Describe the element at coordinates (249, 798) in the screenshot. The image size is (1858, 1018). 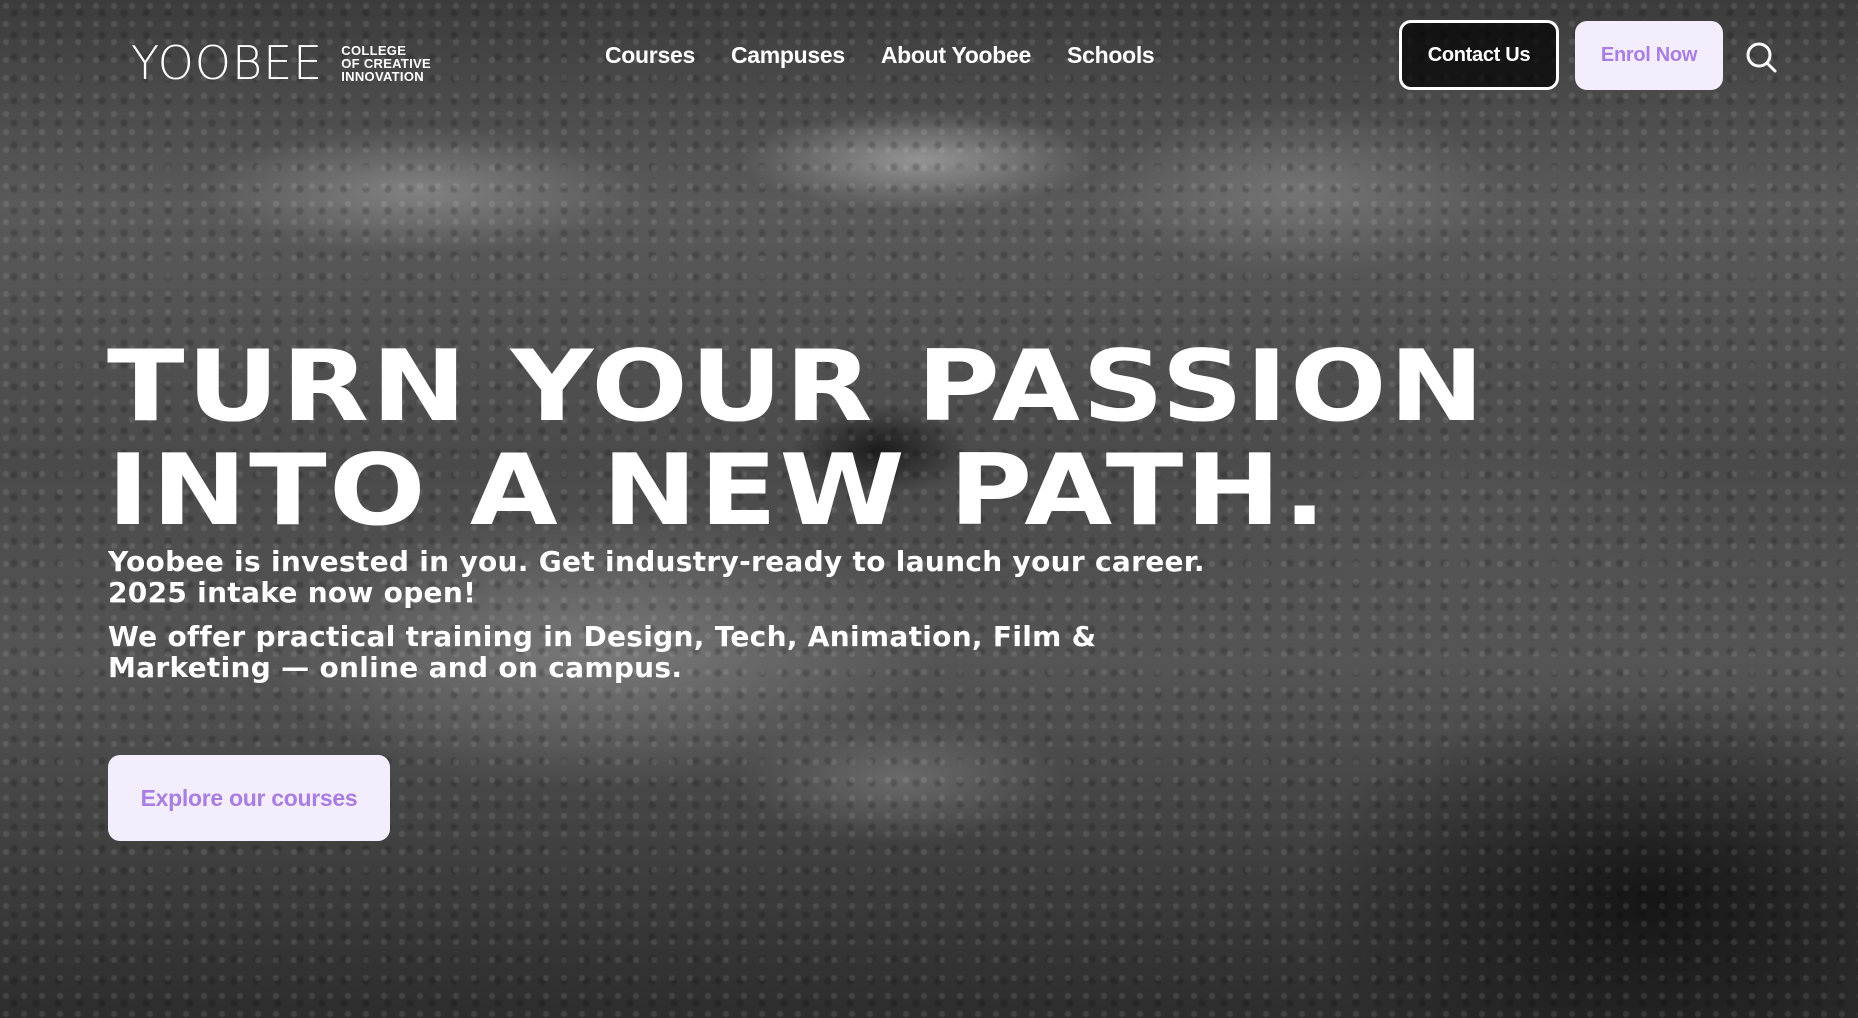
I see `explore-courses-button: Explore our courses` at that location.